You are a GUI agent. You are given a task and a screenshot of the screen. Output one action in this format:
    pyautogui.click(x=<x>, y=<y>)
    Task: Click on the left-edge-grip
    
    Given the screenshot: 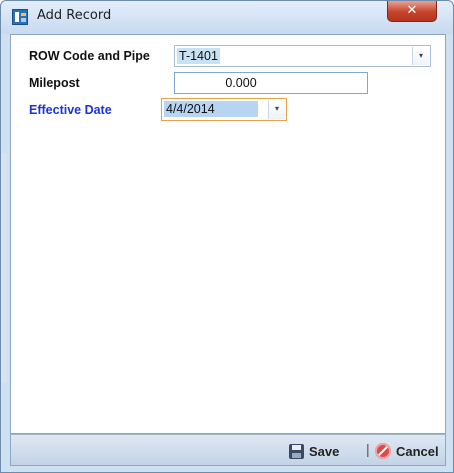 What is the action you would take?
    pyautogui.click(x=4, y=268)
    